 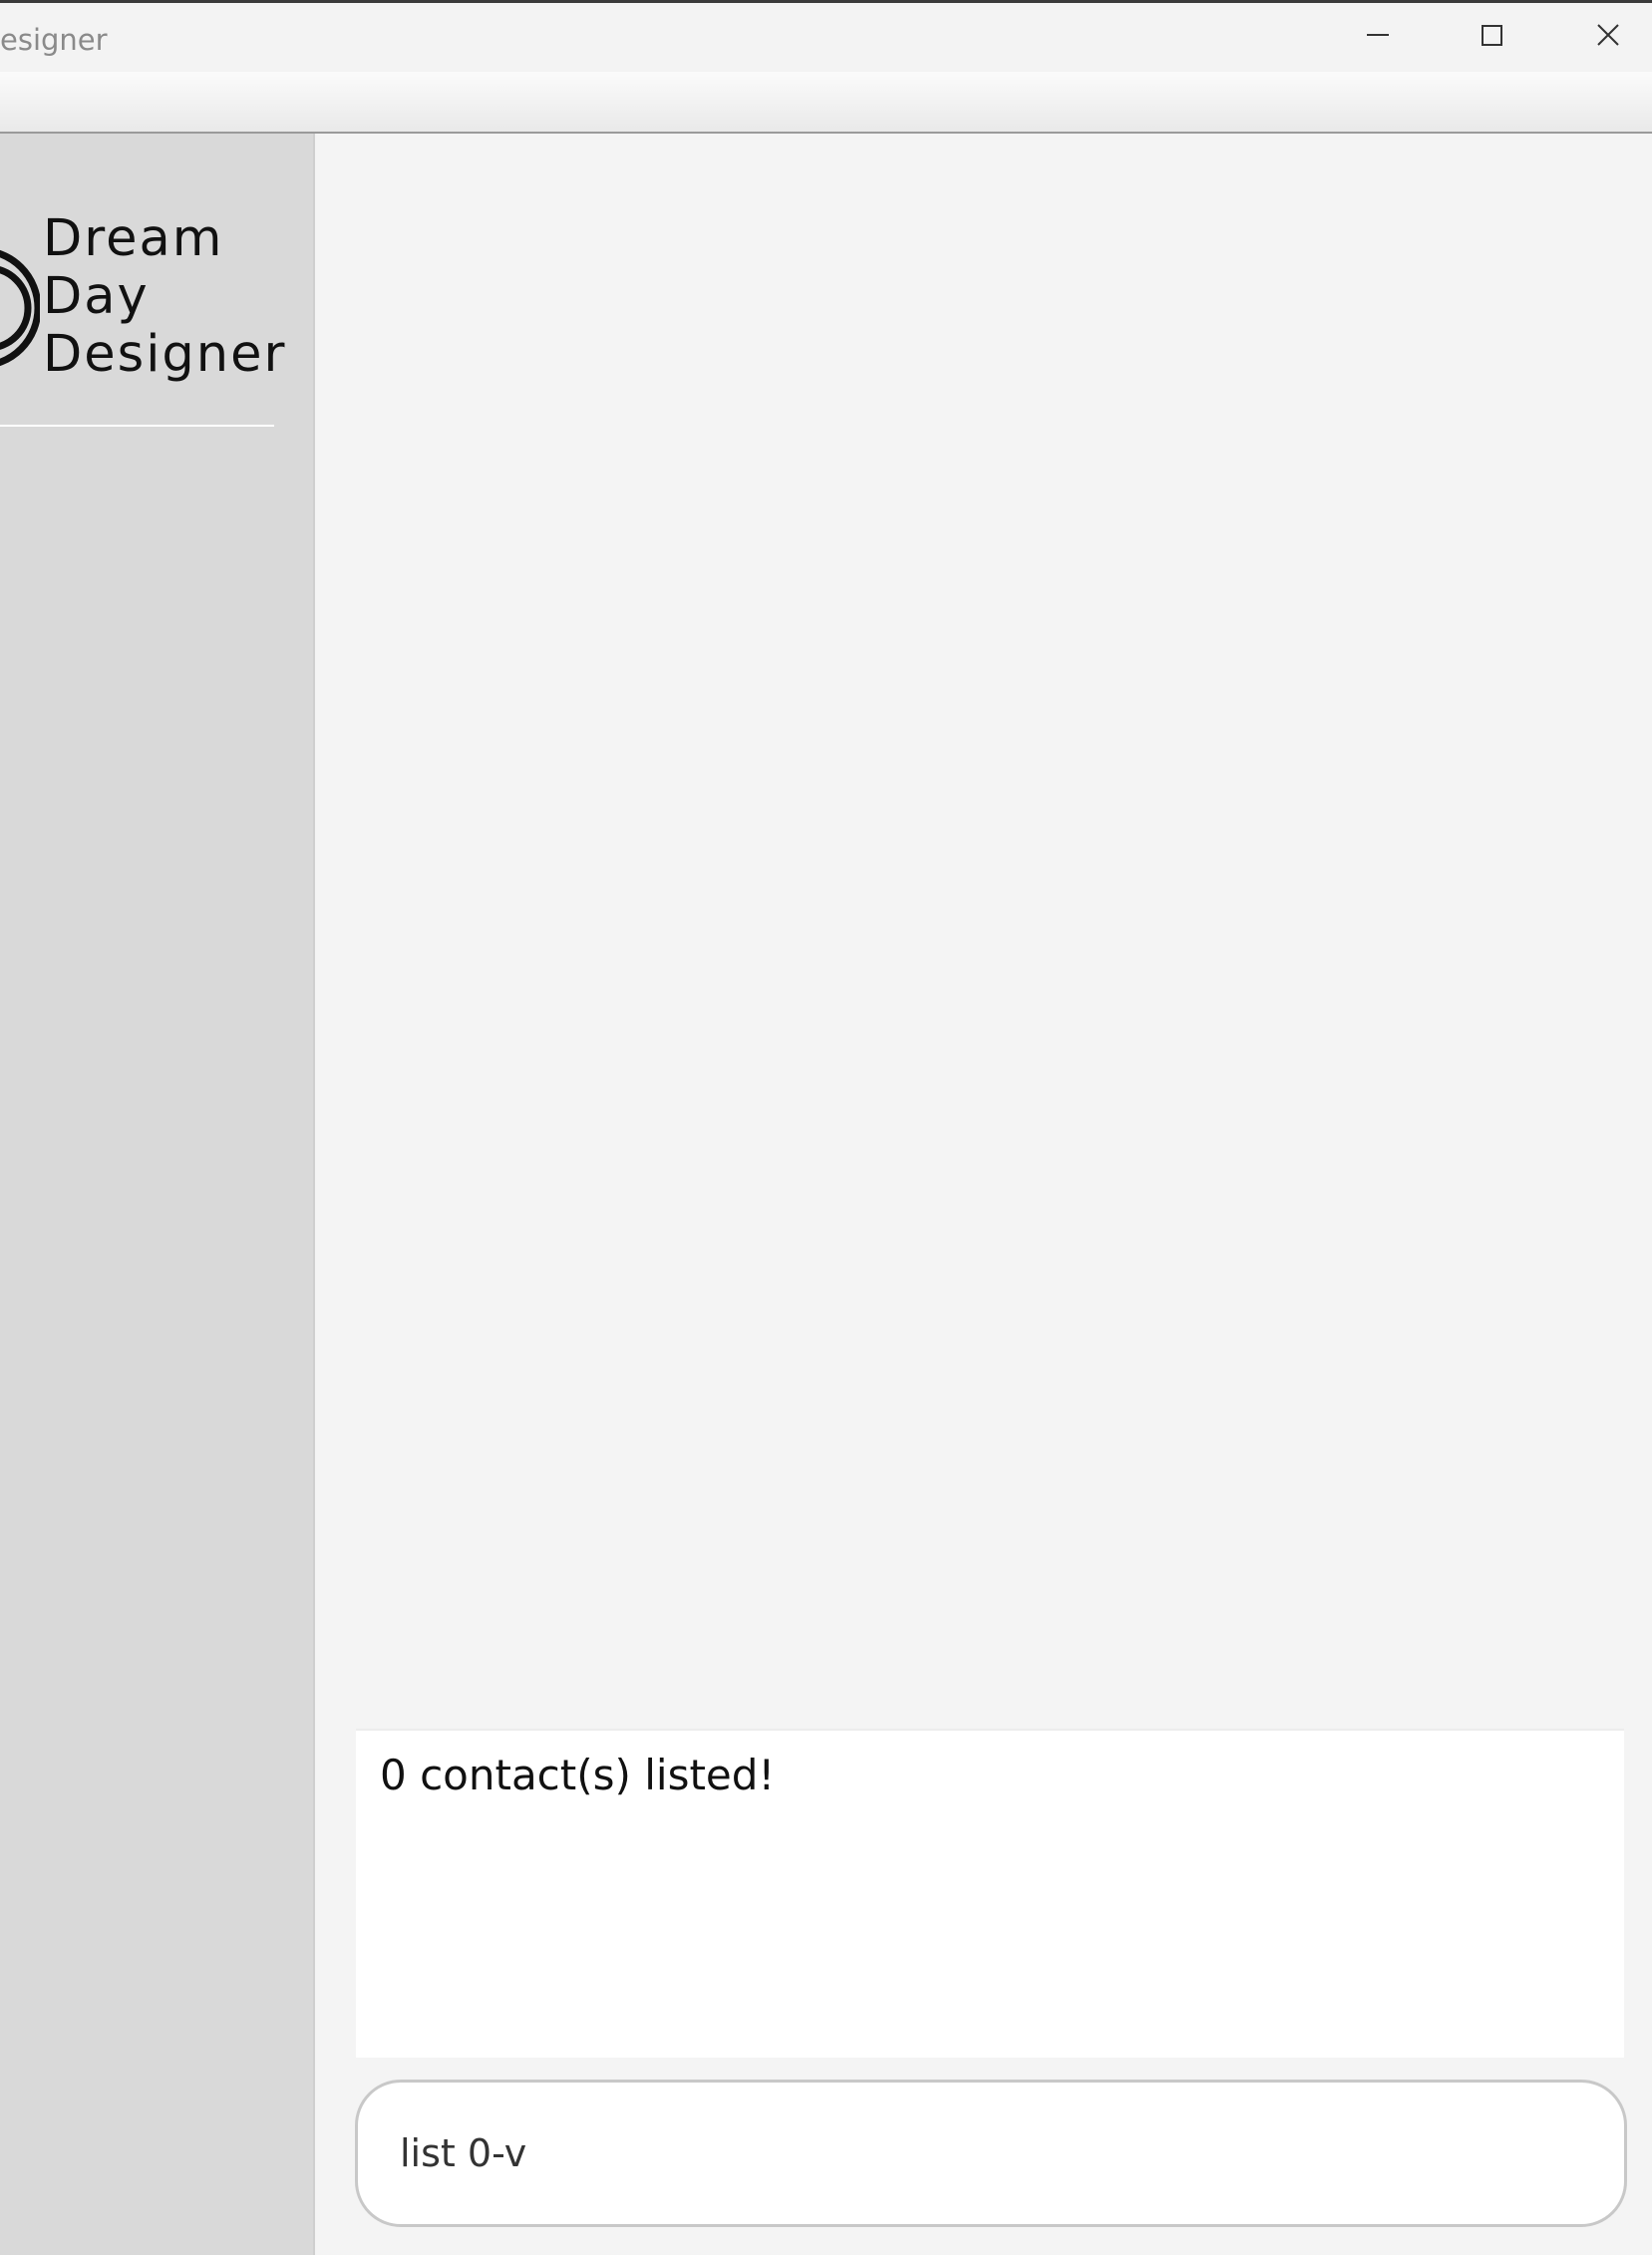 What do you see at coordinates (1608, 35) in the screenshot?
I see `close-icon` at bounding box center [1608, 35].